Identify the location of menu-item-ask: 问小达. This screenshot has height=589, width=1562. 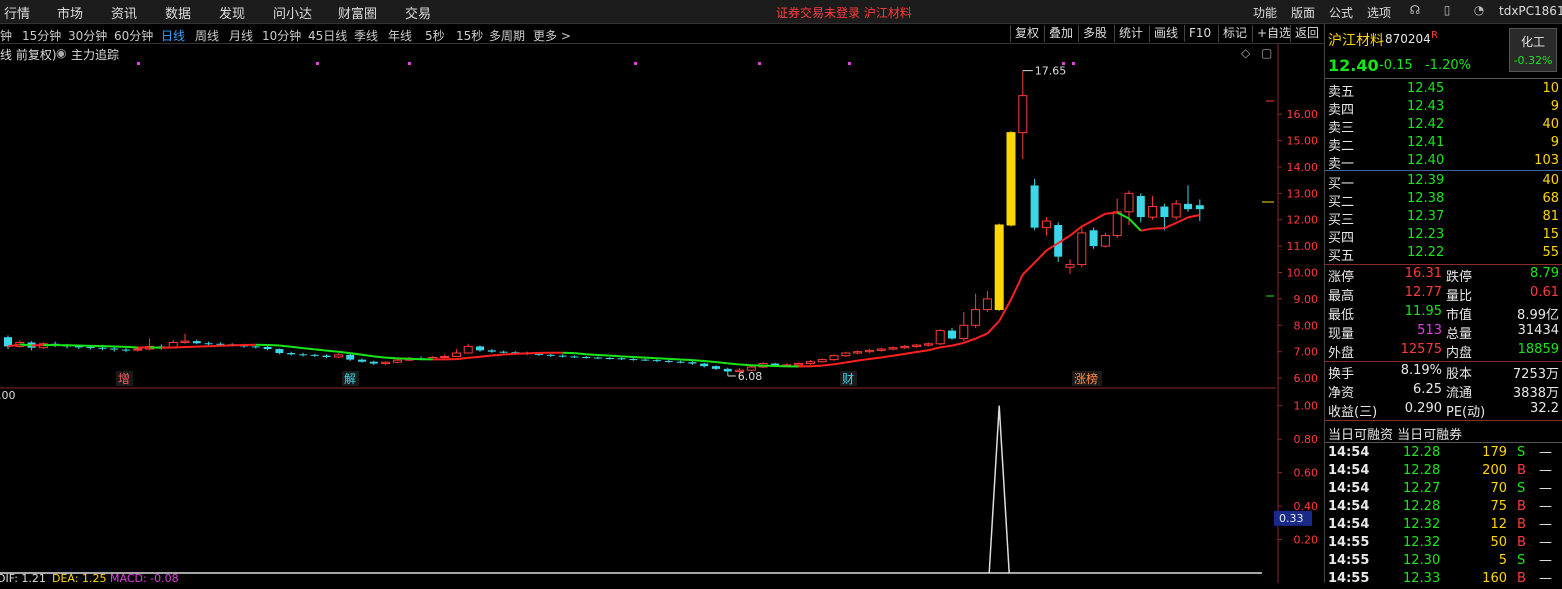
(292, 12).